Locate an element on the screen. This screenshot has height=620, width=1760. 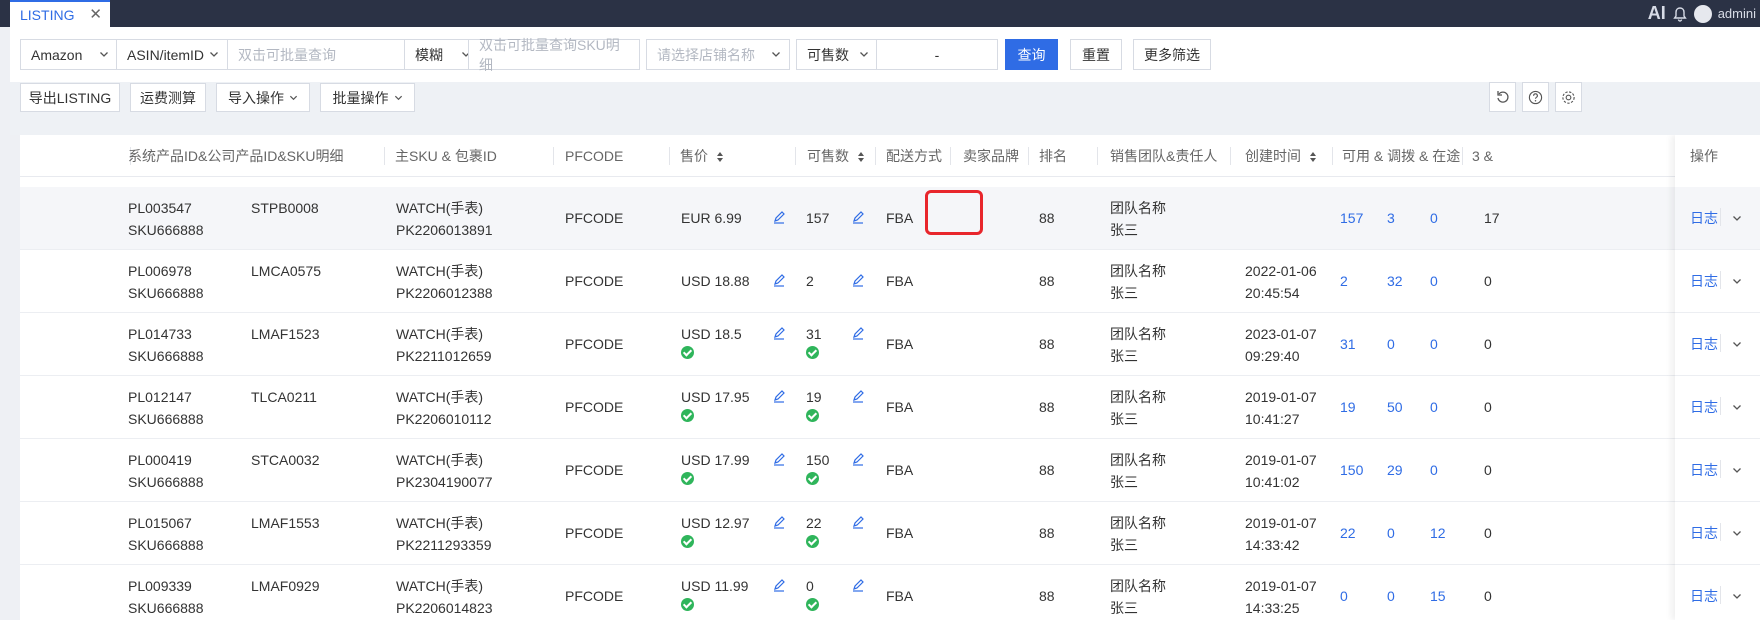
more-filters-button: 更多筛选 is located at coordinates (1172, 54).